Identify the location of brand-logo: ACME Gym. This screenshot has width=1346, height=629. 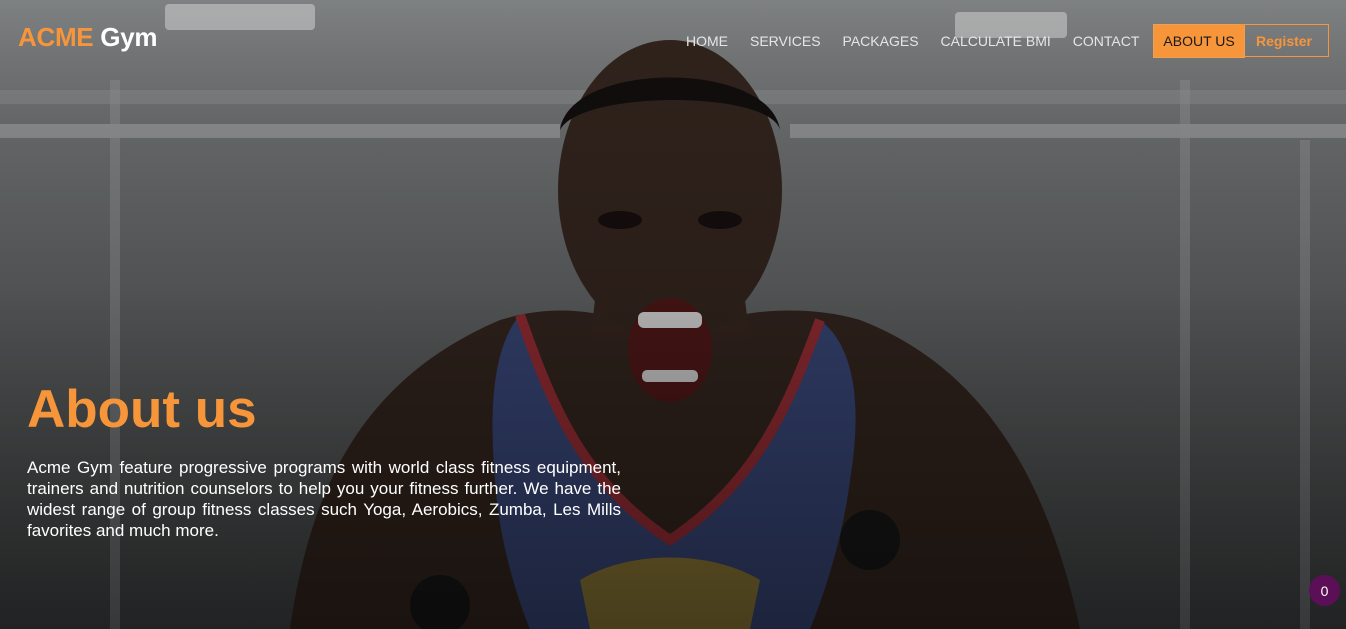
(88, 37).